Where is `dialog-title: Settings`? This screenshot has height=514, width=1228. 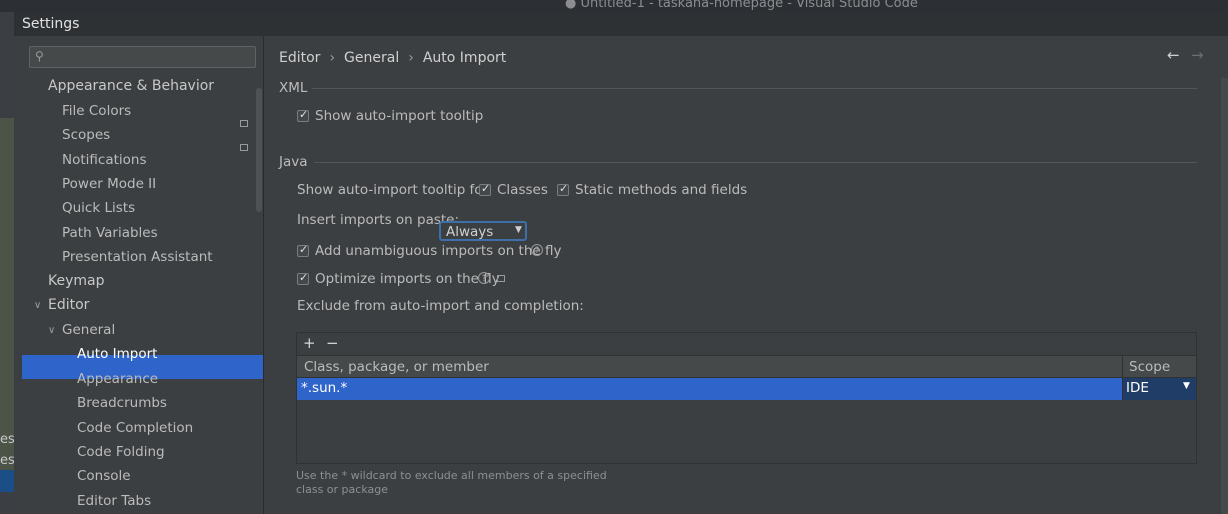
dialog-title: Settings is located at coordinates (51, 24).